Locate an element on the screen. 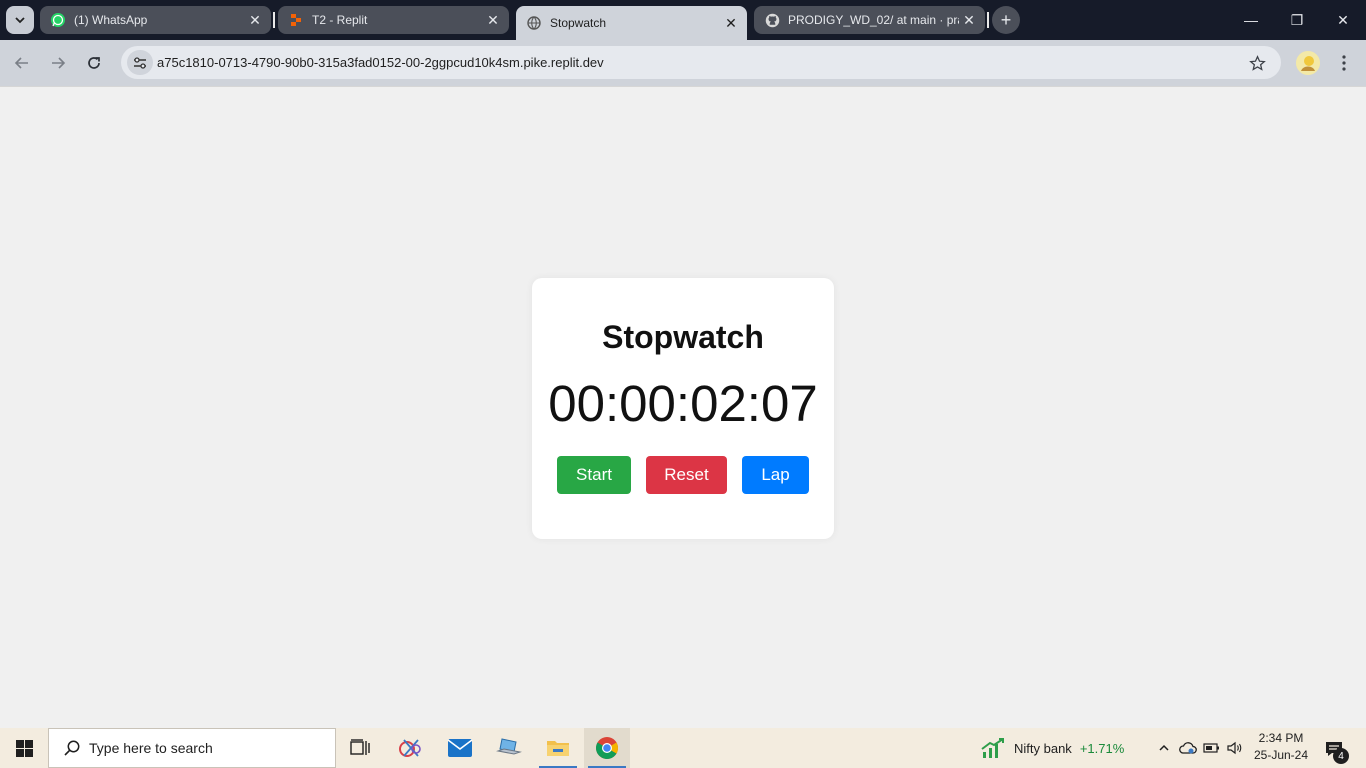 The height and width of the screenshot is (768, 1366). avatar-icon is located at coordinates (1308, 63).